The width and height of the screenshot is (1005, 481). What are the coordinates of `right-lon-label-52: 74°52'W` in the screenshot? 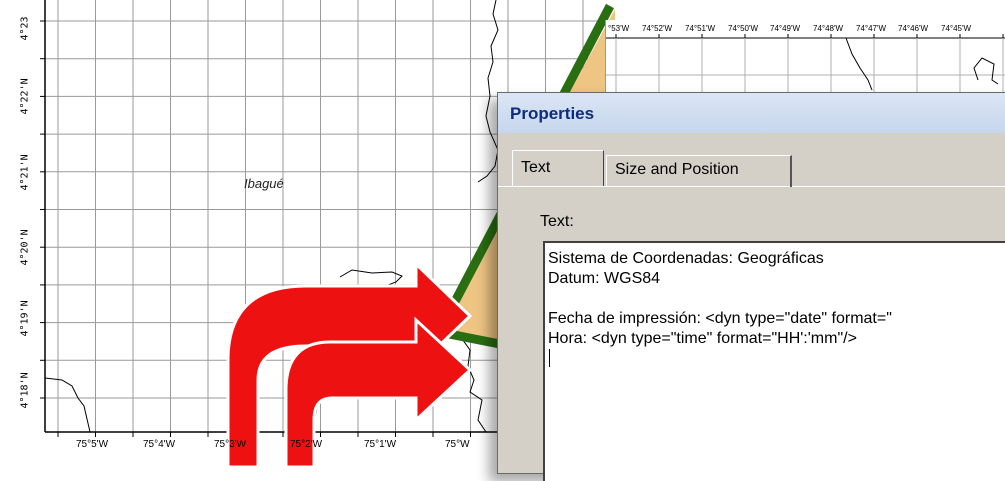 It's located at (657, 28).